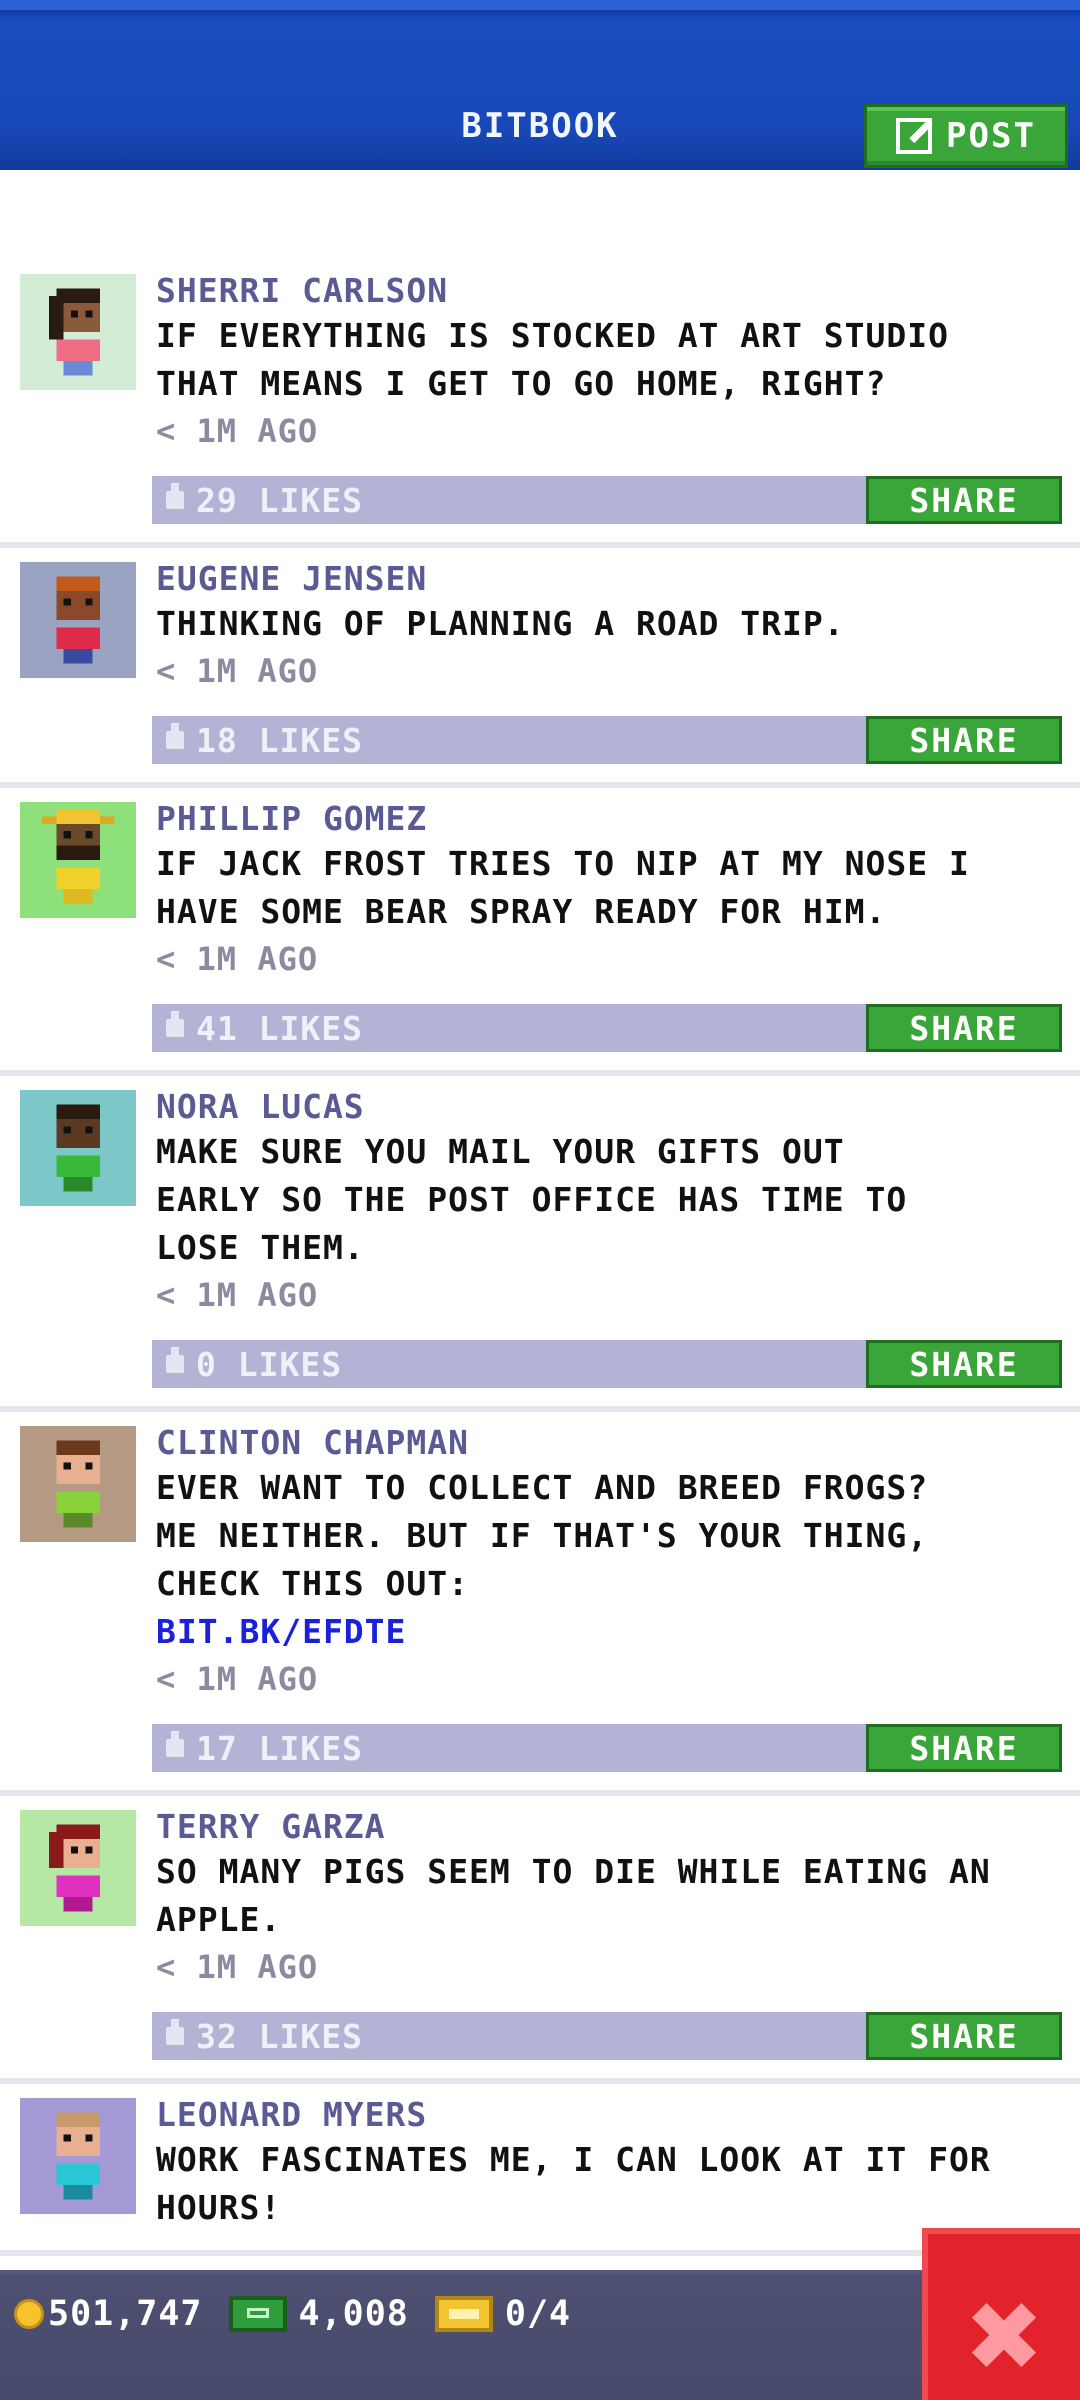  I want to click on like-bar: 0 LIKES SHARE, so click(607, 1364).